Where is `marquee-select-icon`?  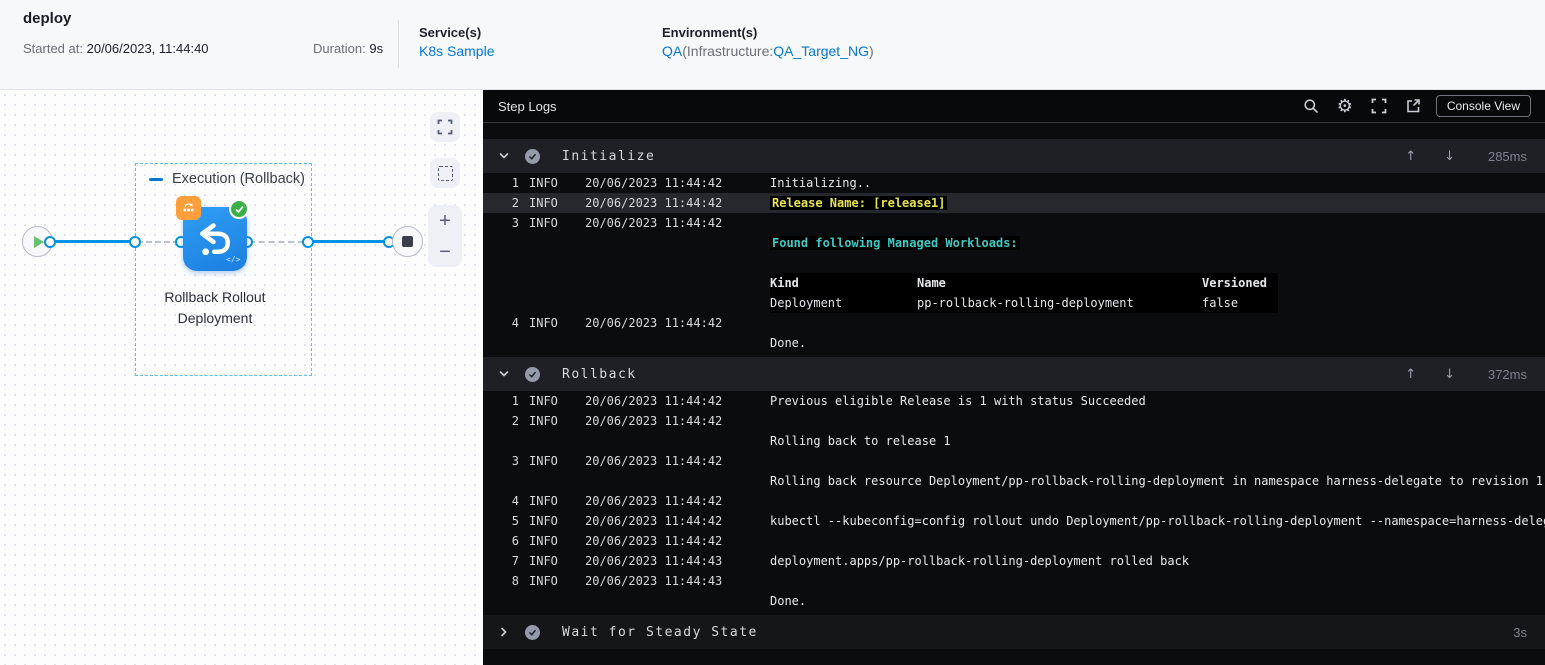 marquee-select-icon is located at coordinates (445, 173).